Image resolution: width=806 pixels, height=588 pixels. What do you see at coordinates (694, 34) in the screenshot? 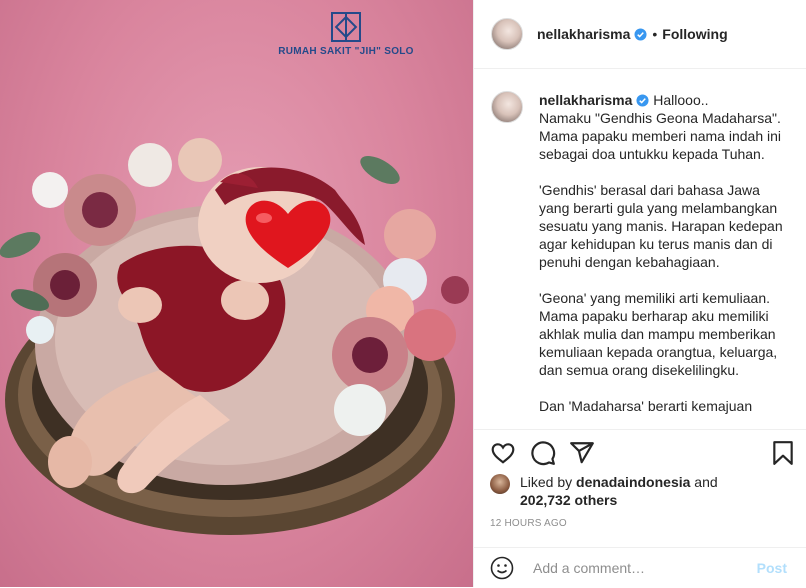
I see `following-button: Following` at bounding box center [694, 34].